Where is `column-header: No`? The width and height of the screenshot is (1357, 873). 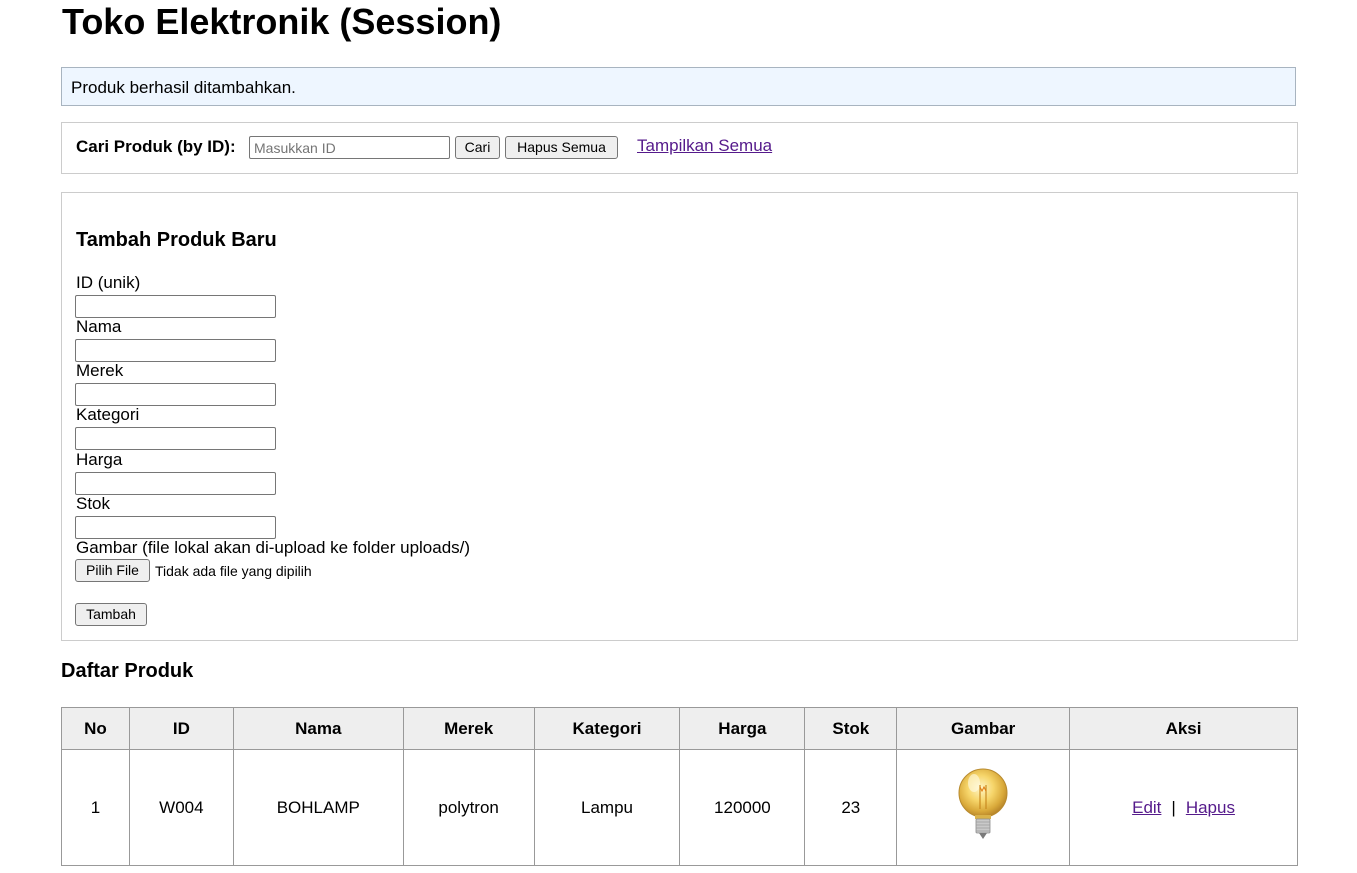 column-header: No is located at coordinates (95, 728).